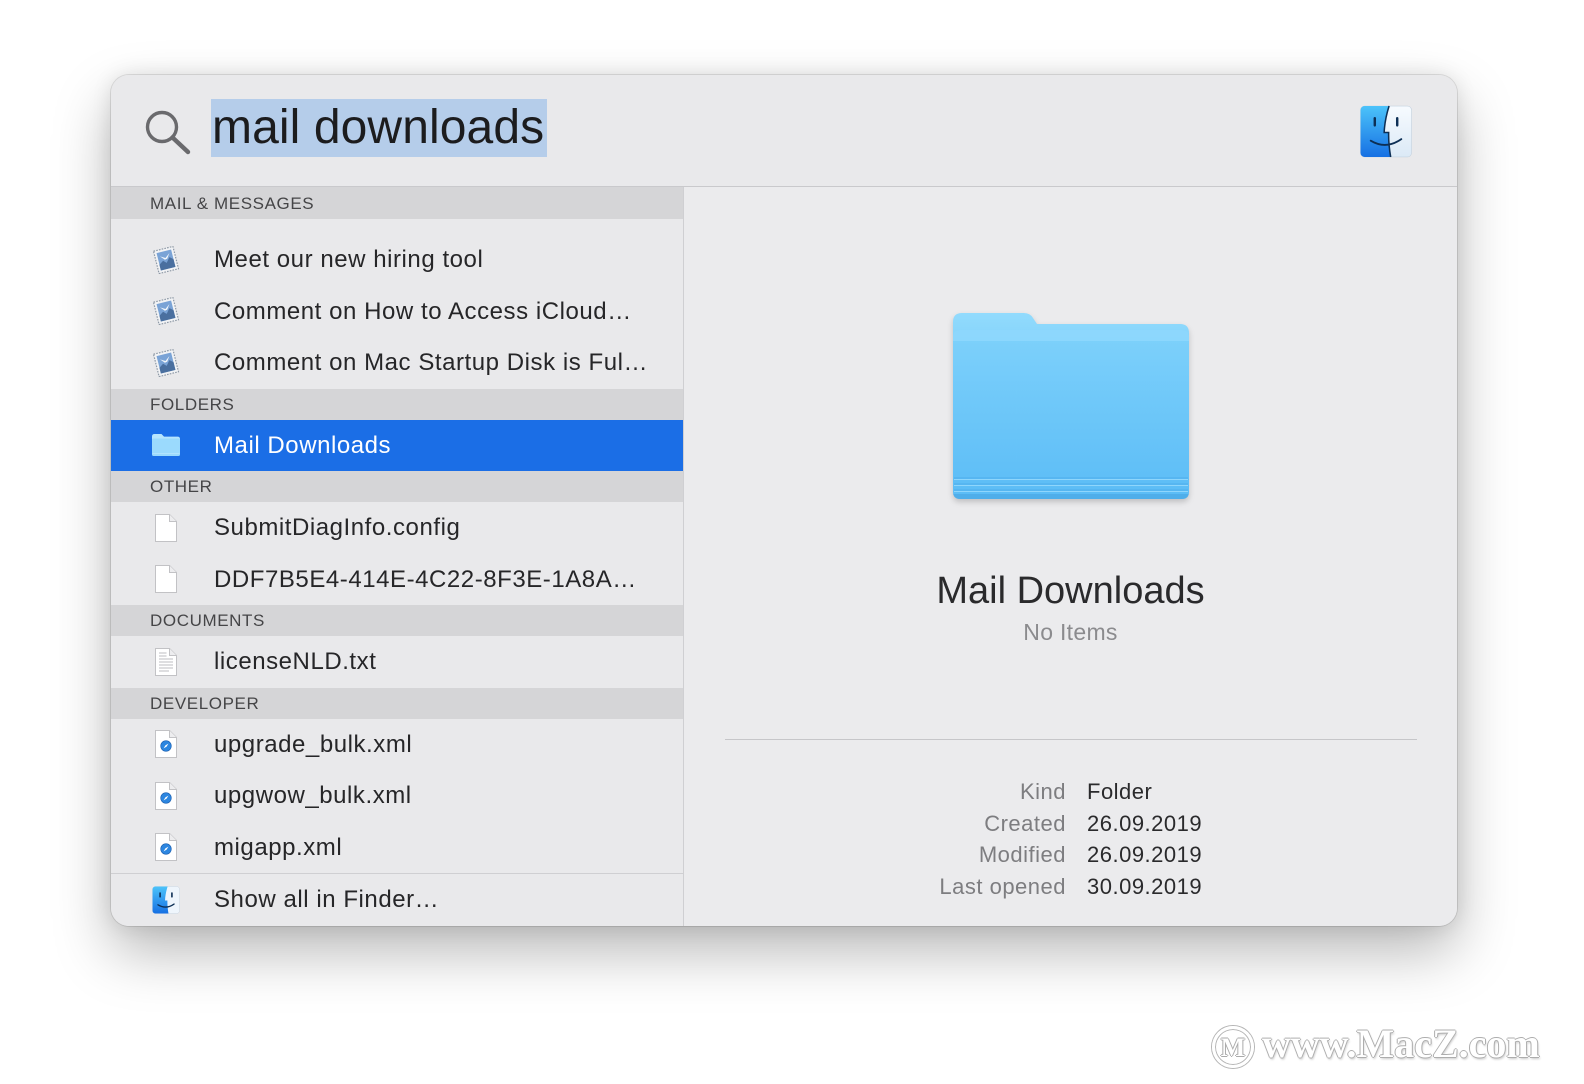  What do you see at coordinates (349, 259) in the screenshot?
I see `result-label: Meet our new hiring tool` at bounding box center [349, 259].